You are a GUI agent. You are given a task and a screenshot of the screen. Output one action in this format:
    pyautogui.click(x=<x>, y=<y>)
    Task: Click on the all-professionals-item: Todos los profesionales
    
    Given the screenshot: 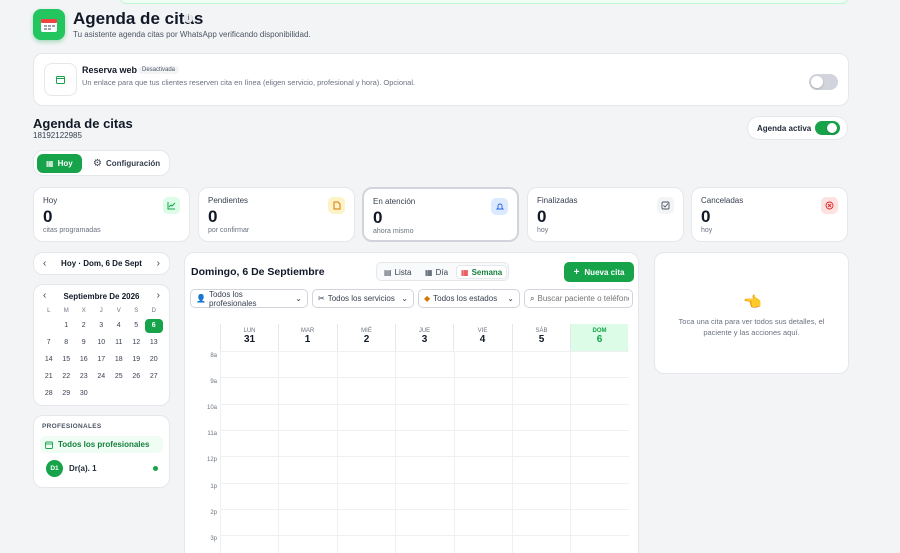 What is the action you would take?
    pyautogui.click(x=101, y=444)
    